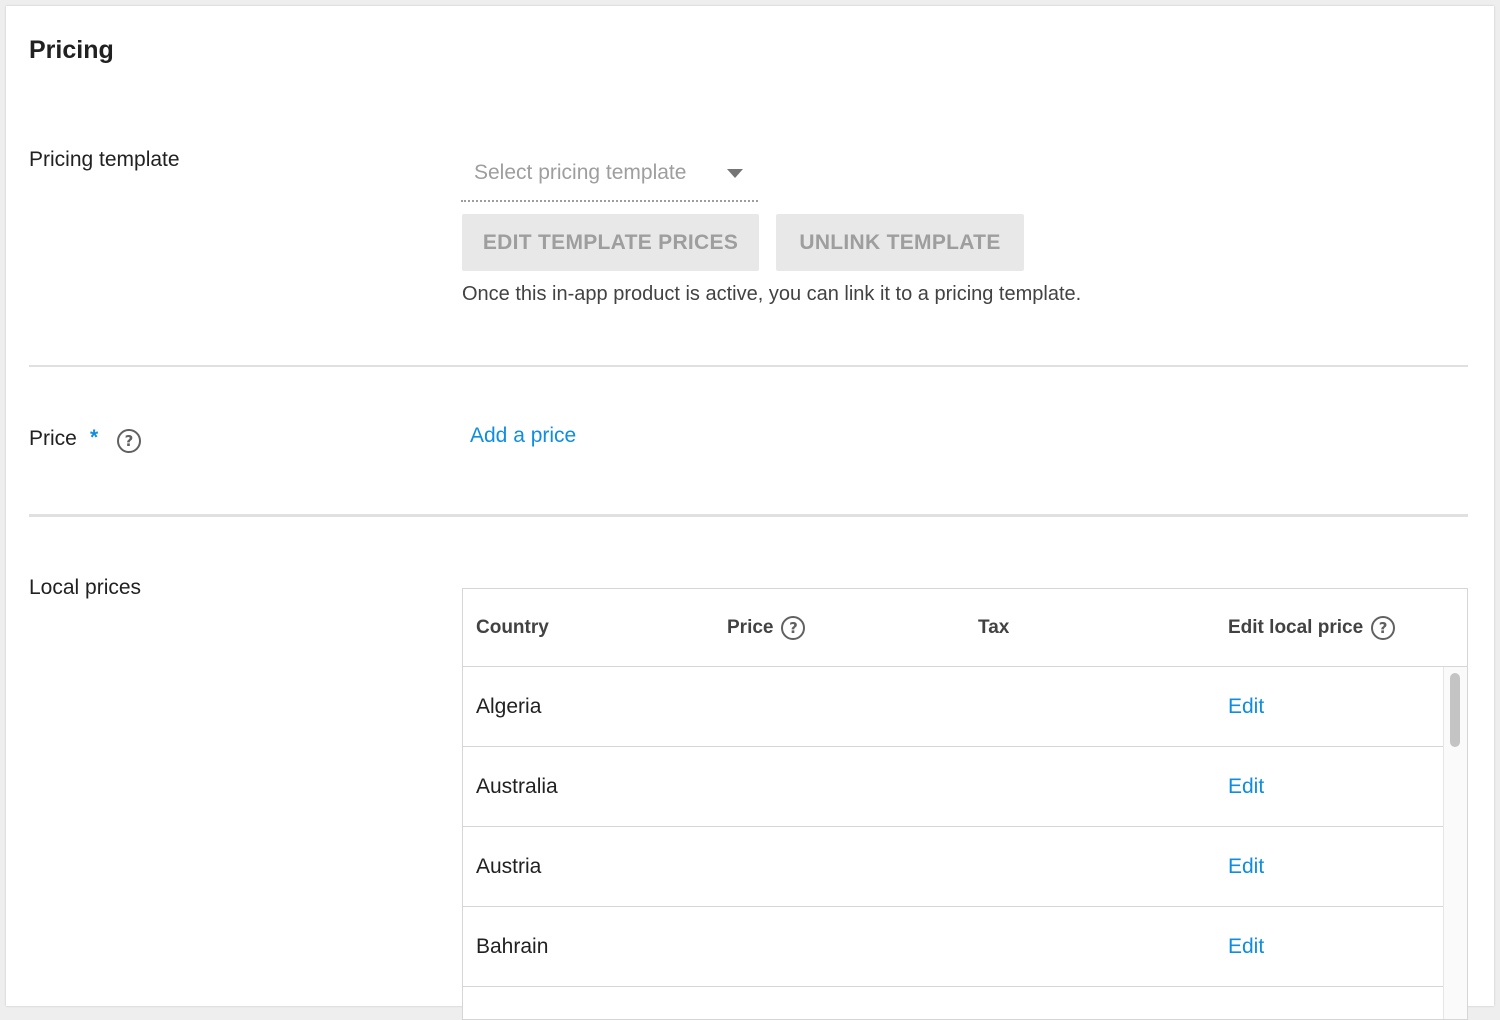 This screenshot has width=1500, height=1020. Describe the element at coordinates (512, 946) in the screenshot. I see `country-cell: Bahrain` at that location.